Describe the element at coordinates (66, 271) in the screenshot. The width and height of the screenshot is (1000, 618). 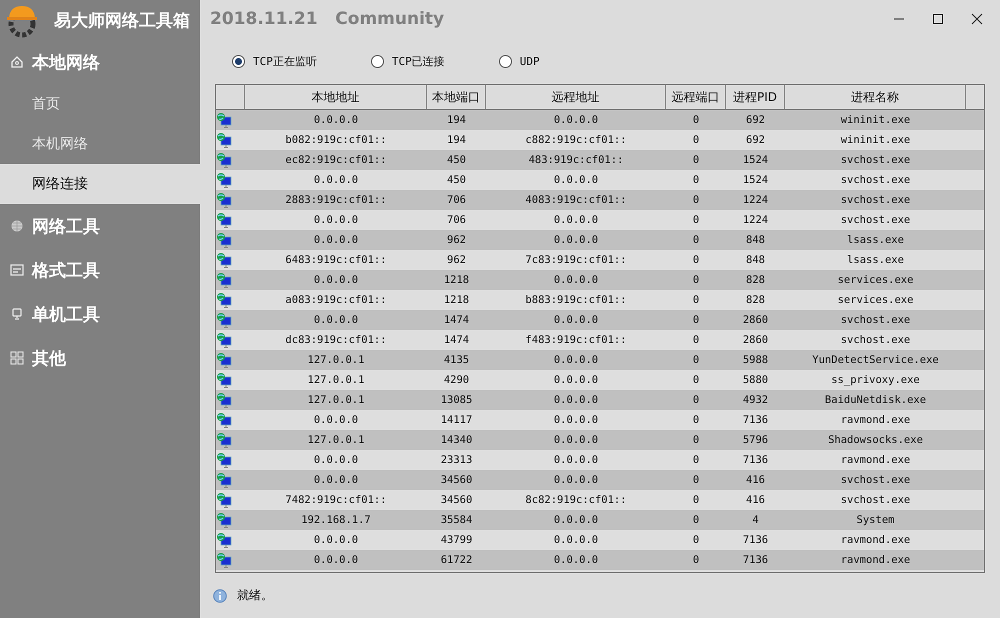
I see `group-label: 格式工具` at that location.